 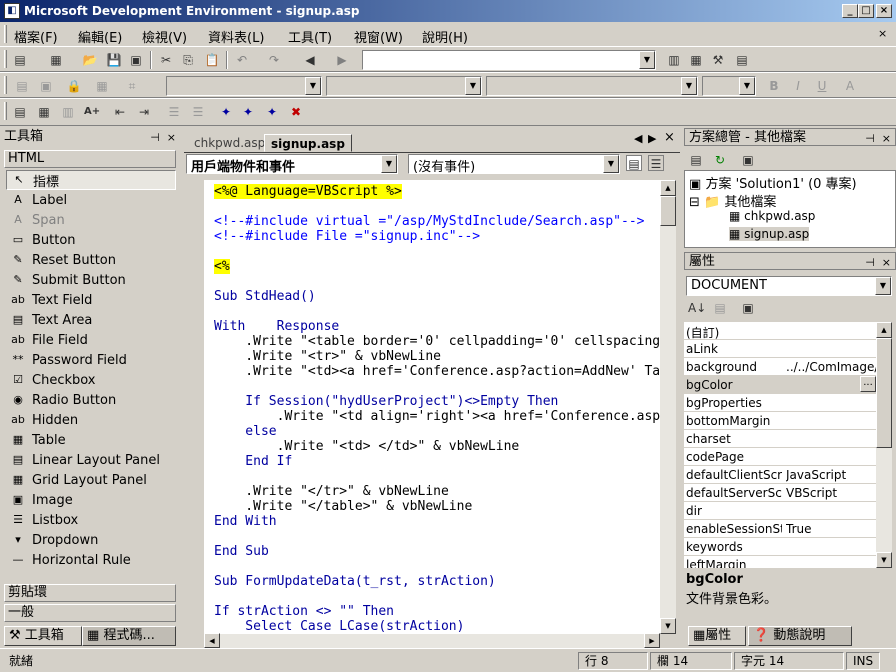 What do you see at coordinates (56, 60) in the screenshot?
I see `add-item-icon: ▦` at bounding box center [56, 60].